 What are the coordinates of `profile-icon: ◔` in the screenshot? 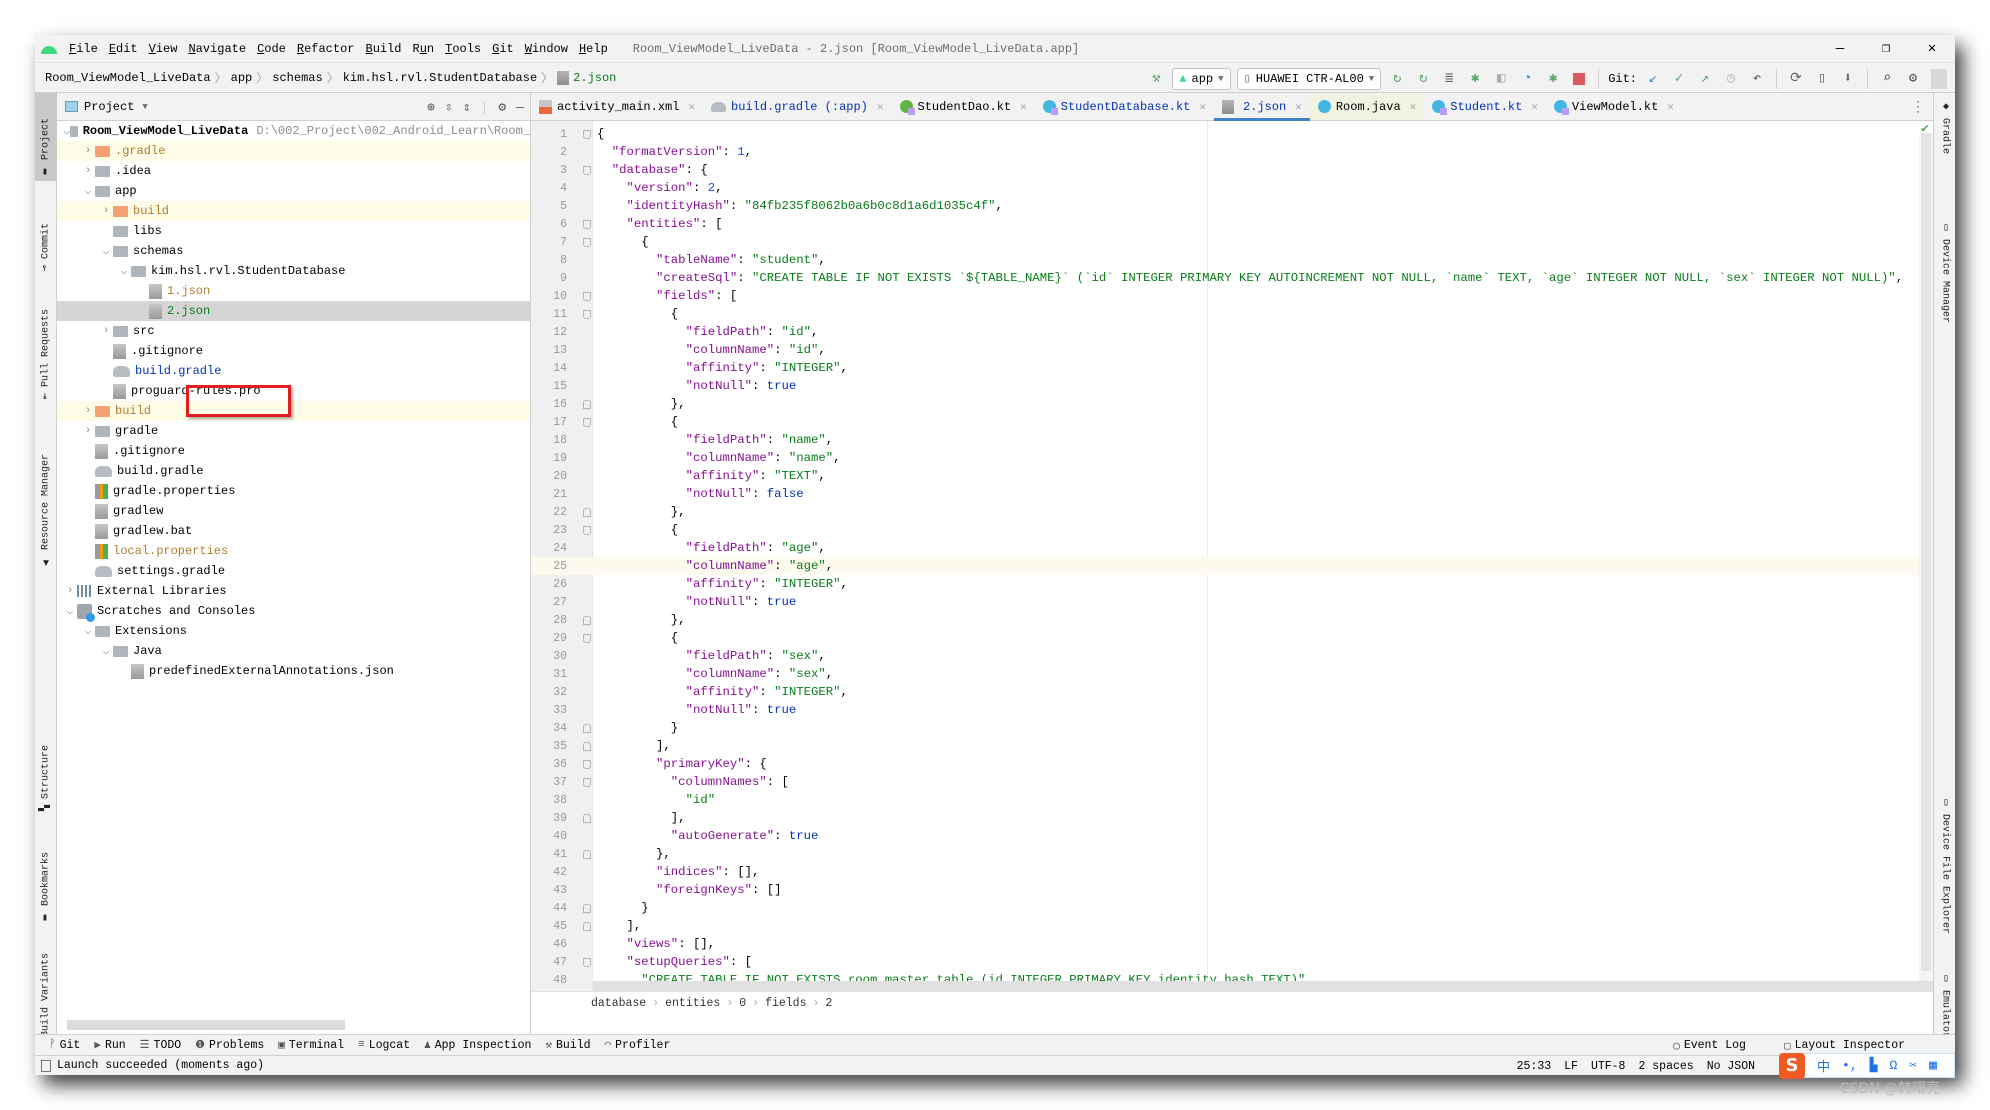 It's located at (1527, 79).